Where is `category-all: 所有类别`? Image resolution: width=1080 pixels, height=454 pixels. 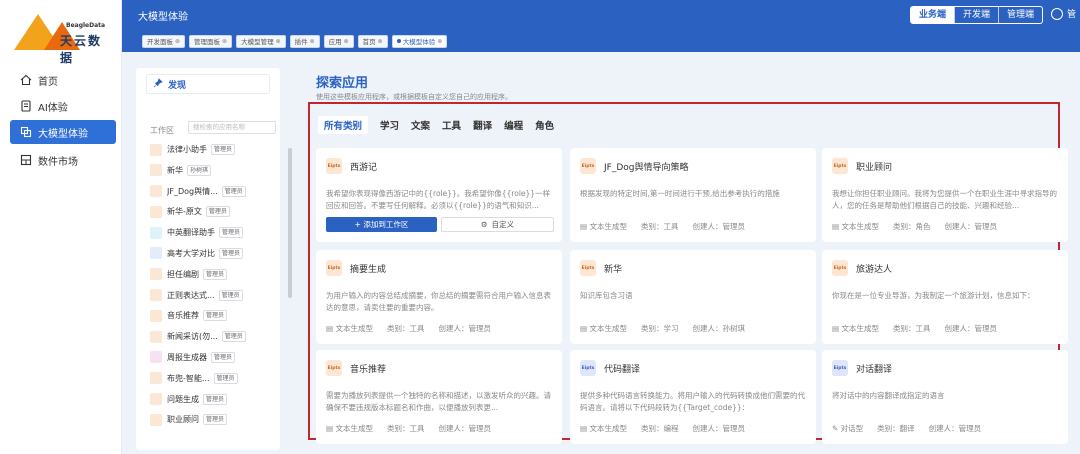 category-all: 所有类别 is located at coordinates (343, 125).